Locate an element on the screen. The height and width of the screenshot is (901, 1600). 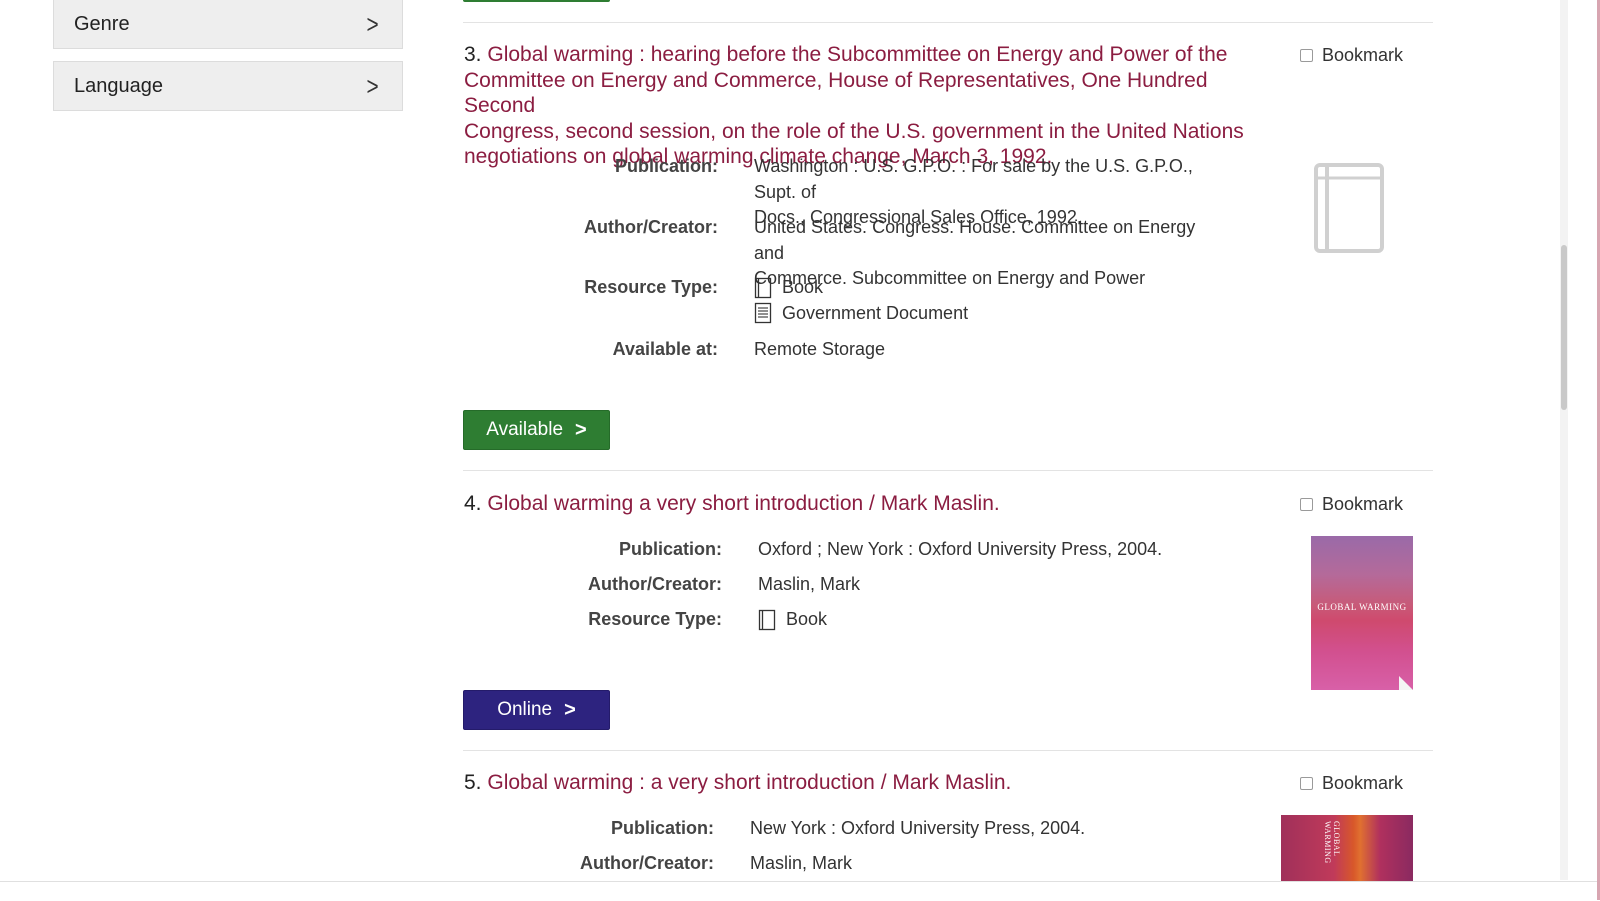
available-button: Available > is located at coordinates (536, 430).